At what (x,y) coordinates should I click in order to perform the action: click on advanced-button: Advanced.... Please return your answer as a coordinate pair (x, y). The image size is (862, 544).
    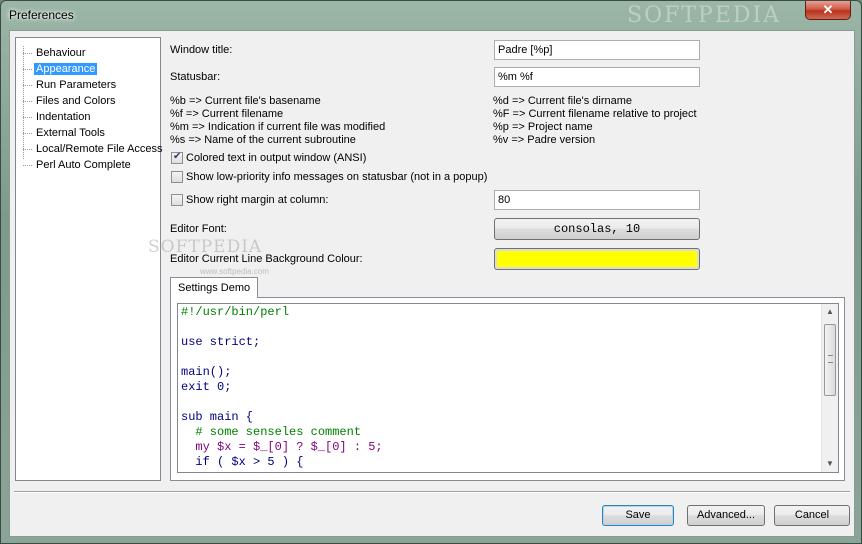
    Looking at the image, I should click on (726, 515).